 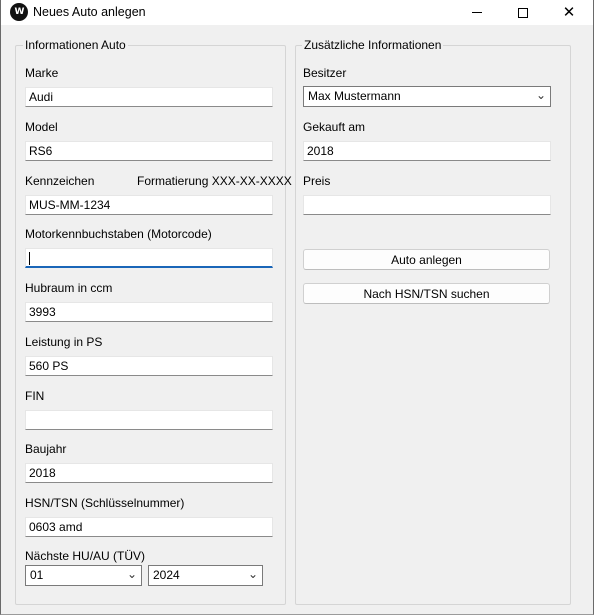 What do you see at coordinates (149, 366) in the screenshot?
I see `leistung-input: 560 PS` at bounding box center [149, 366].